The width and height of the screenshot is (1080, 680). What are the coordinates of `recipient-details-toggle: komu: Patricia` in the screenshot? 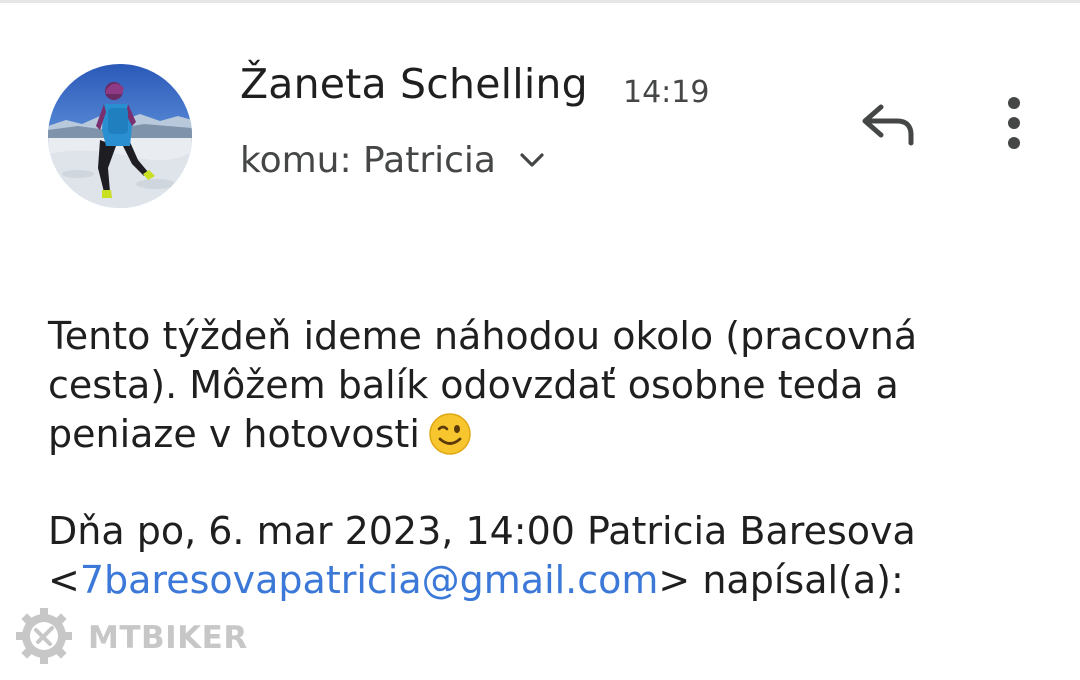 It's located at (393, 160).